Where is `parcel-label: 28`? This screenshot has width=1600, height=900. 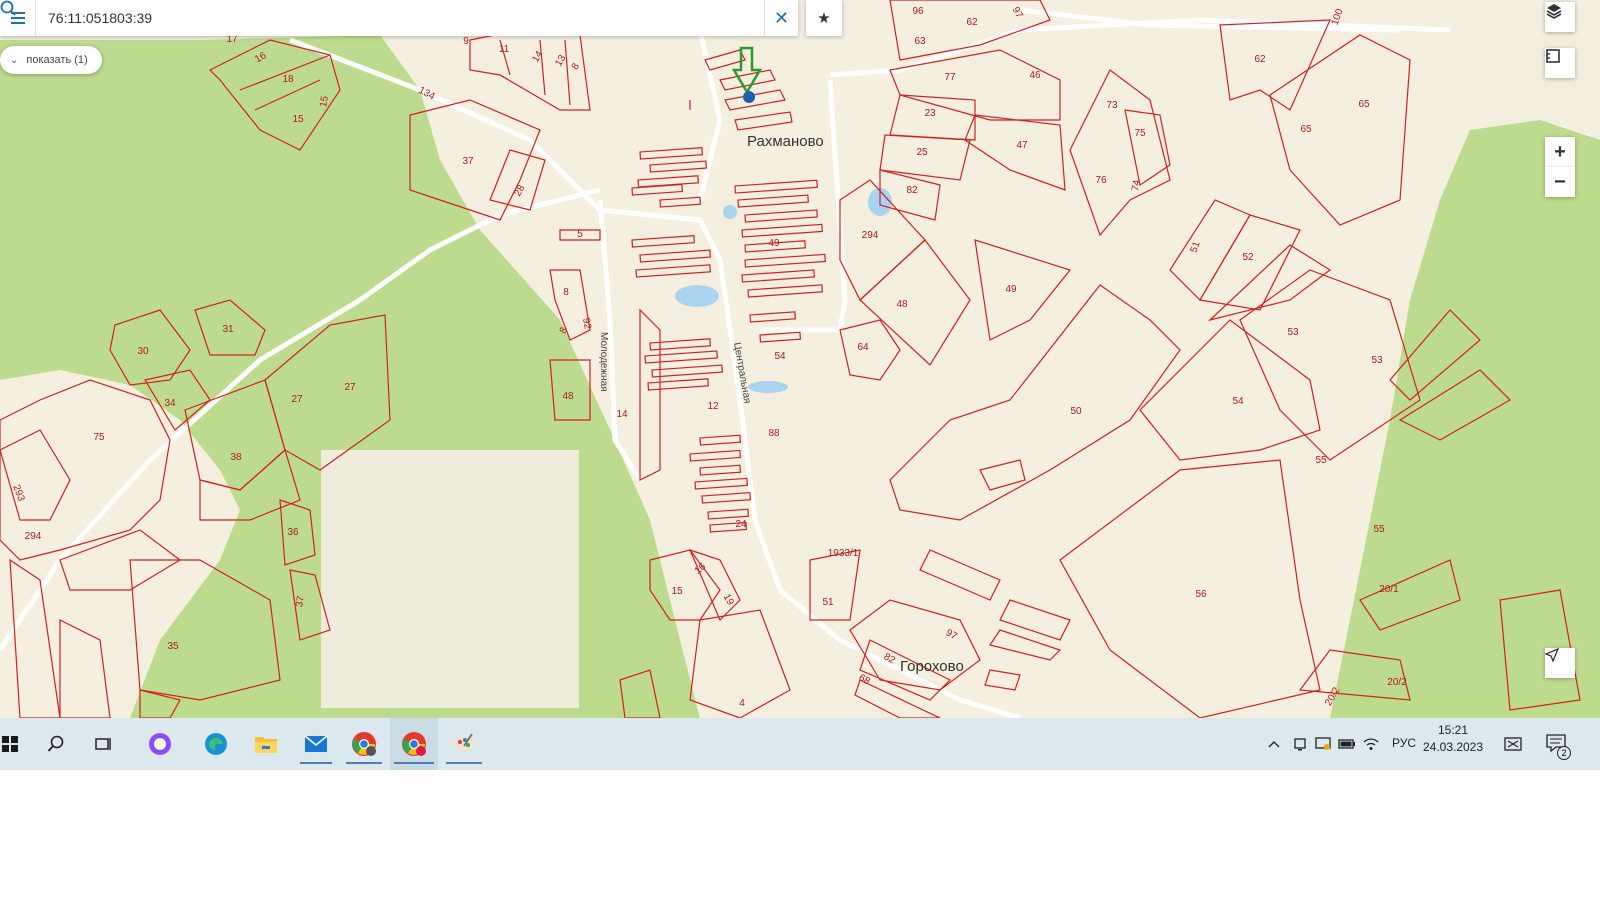 parcel-label: 28 is located at coordinates (519, 191).